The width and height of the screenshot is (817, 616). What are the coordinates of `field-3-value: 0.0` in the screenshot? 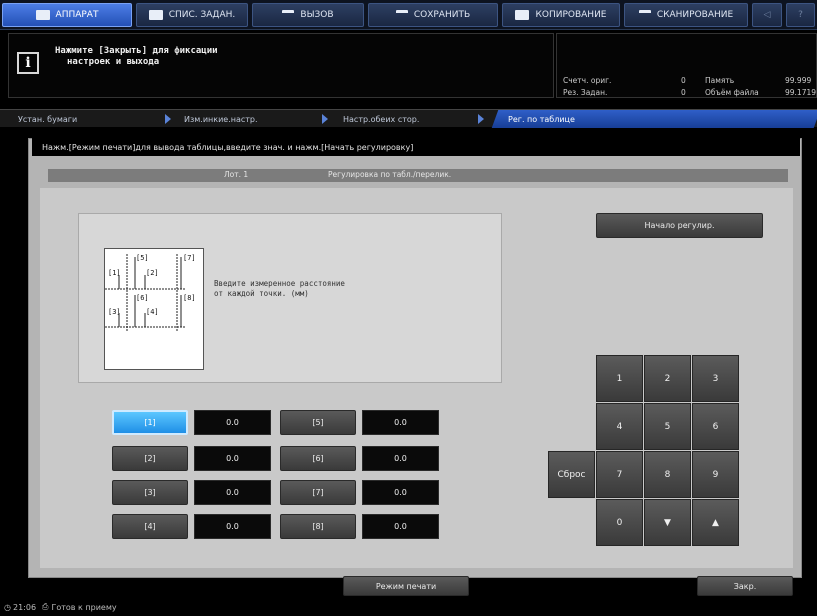 It's located at (232, 492).